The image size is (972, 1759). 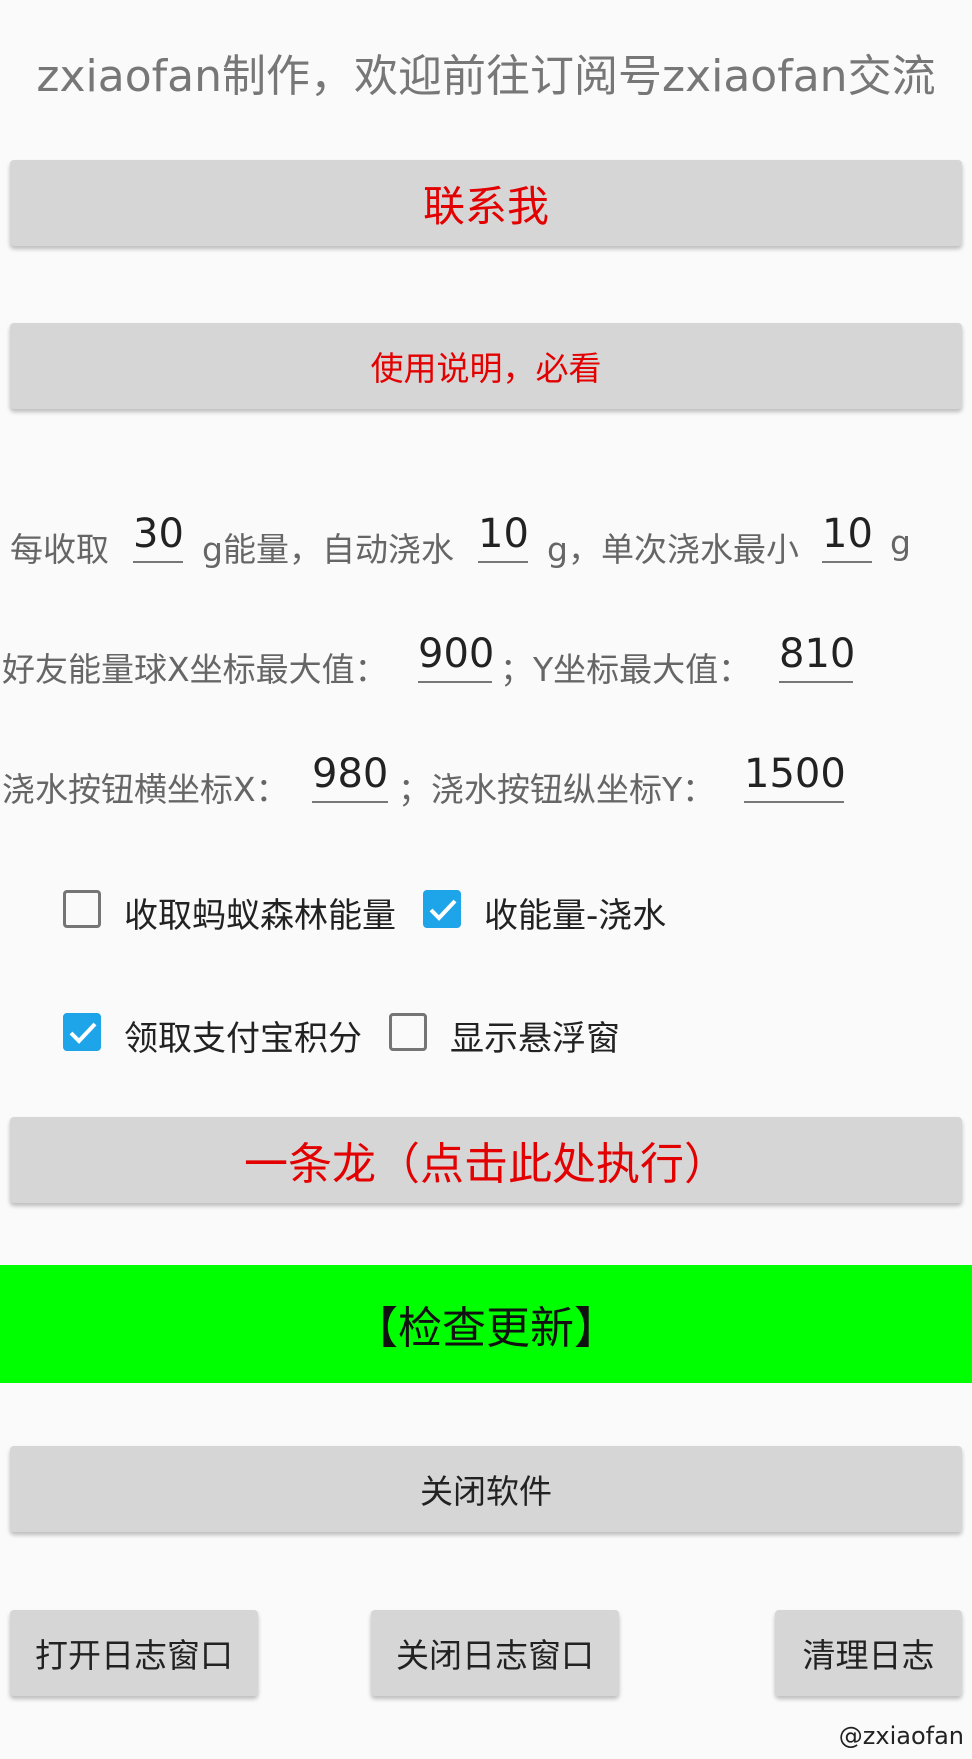 I want to click on min-water-input: 10, so click(x=847, y=534).